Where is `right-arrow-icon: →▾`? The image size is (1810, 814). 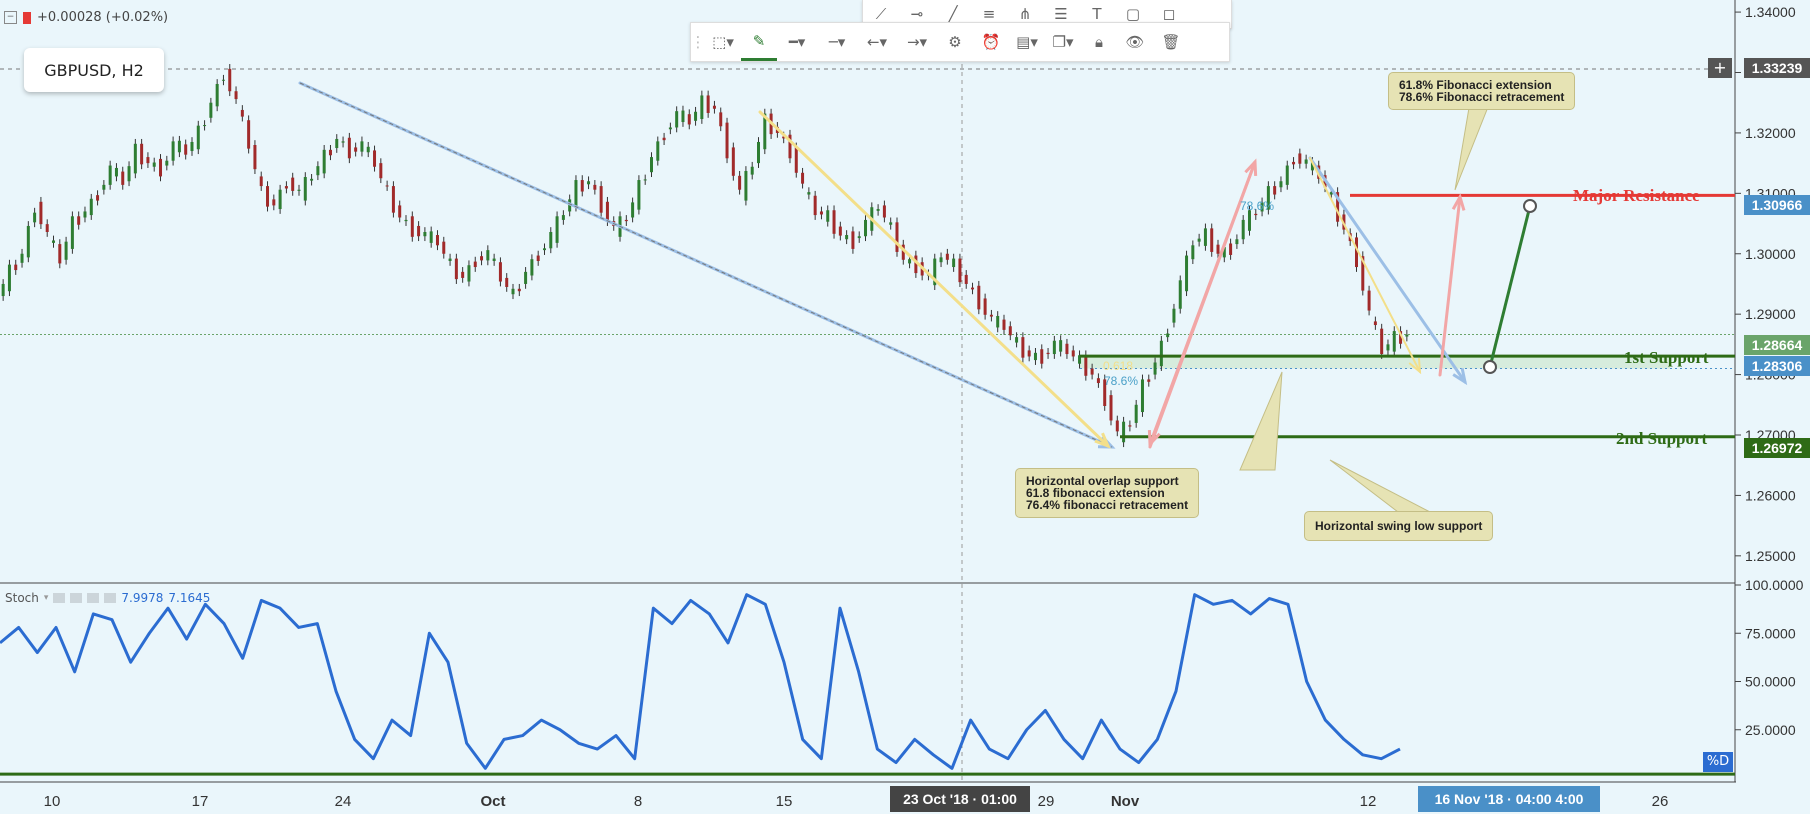 right-arrow-icon: →▾ is located at coordinates (917, 42).